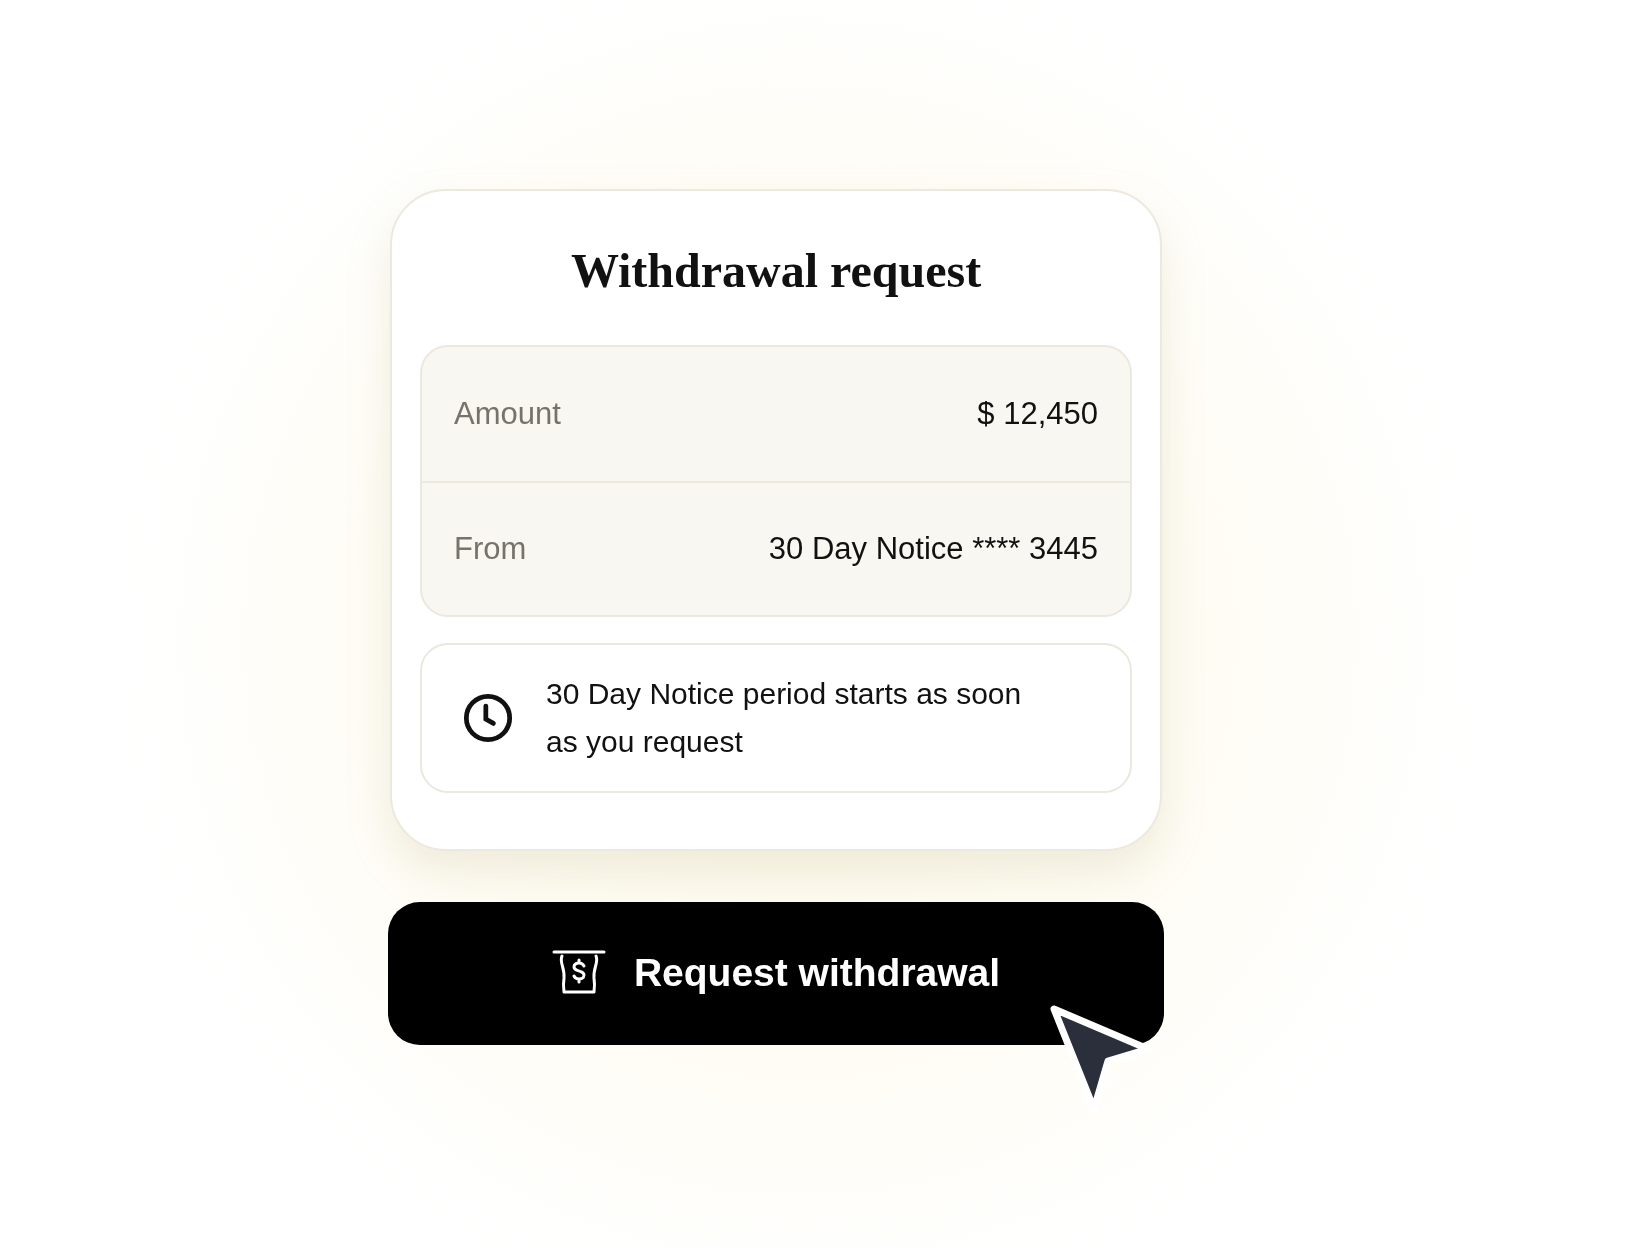  What do you see at coordinates (1037, 413) in the screenshot?
I see `detail-value: $ 12,450` at bounding box center [1037, 413].